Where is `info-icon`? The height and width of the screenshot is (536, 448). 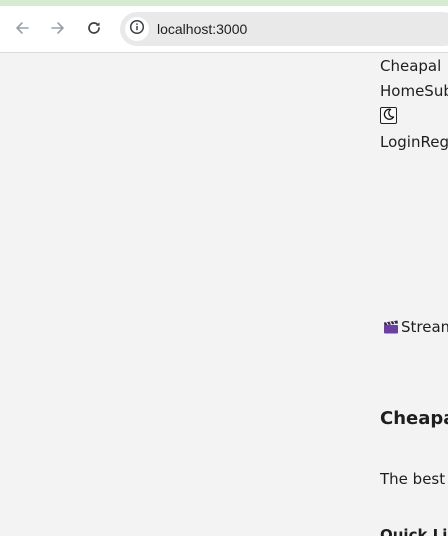
info-icon is located at coordinates (137, 29).